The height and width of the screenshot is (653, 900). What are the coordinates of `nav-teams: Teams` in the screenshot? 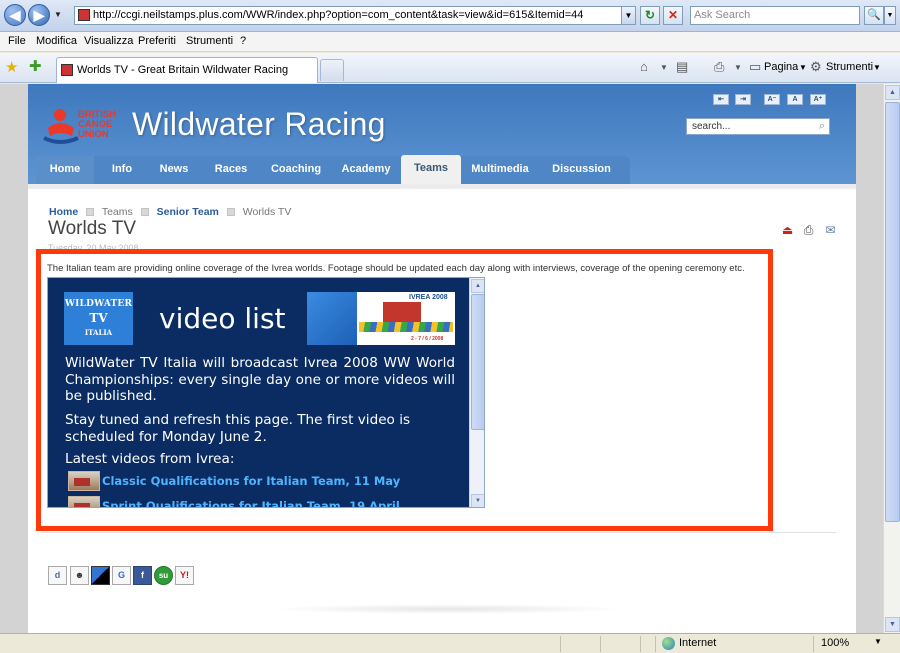 It's located at (431, 169).